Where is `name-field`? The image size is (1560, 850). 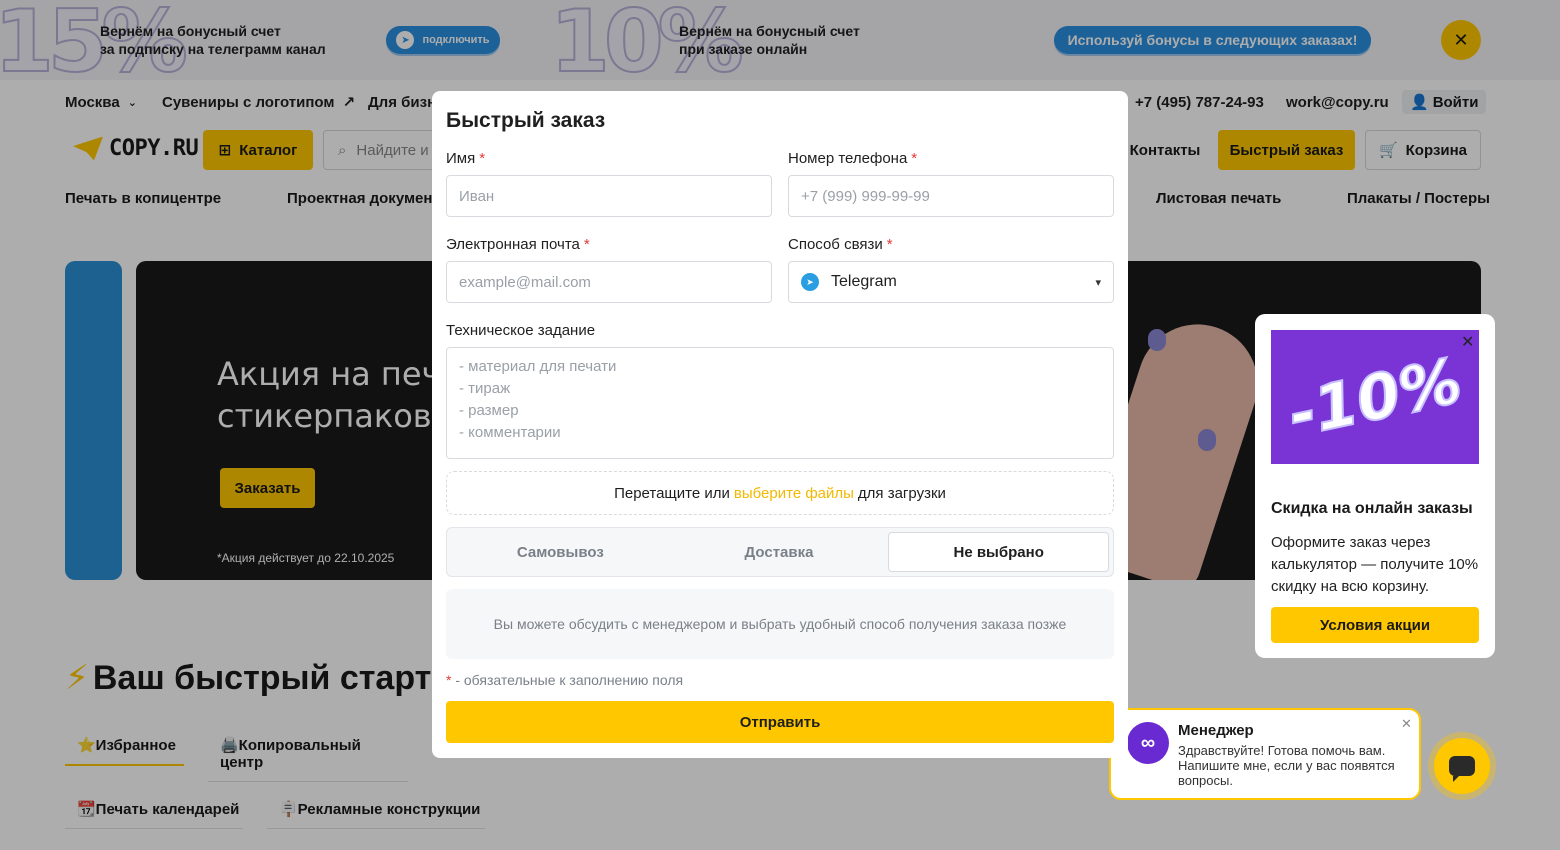
name-field is located at coordinates (609, 196).